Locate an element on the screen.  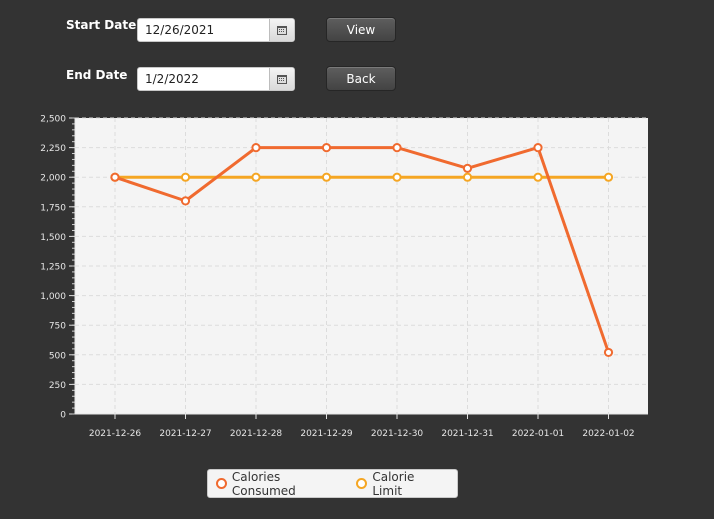
y-tick-label: 2,000 is located at coordinates (53, 179).